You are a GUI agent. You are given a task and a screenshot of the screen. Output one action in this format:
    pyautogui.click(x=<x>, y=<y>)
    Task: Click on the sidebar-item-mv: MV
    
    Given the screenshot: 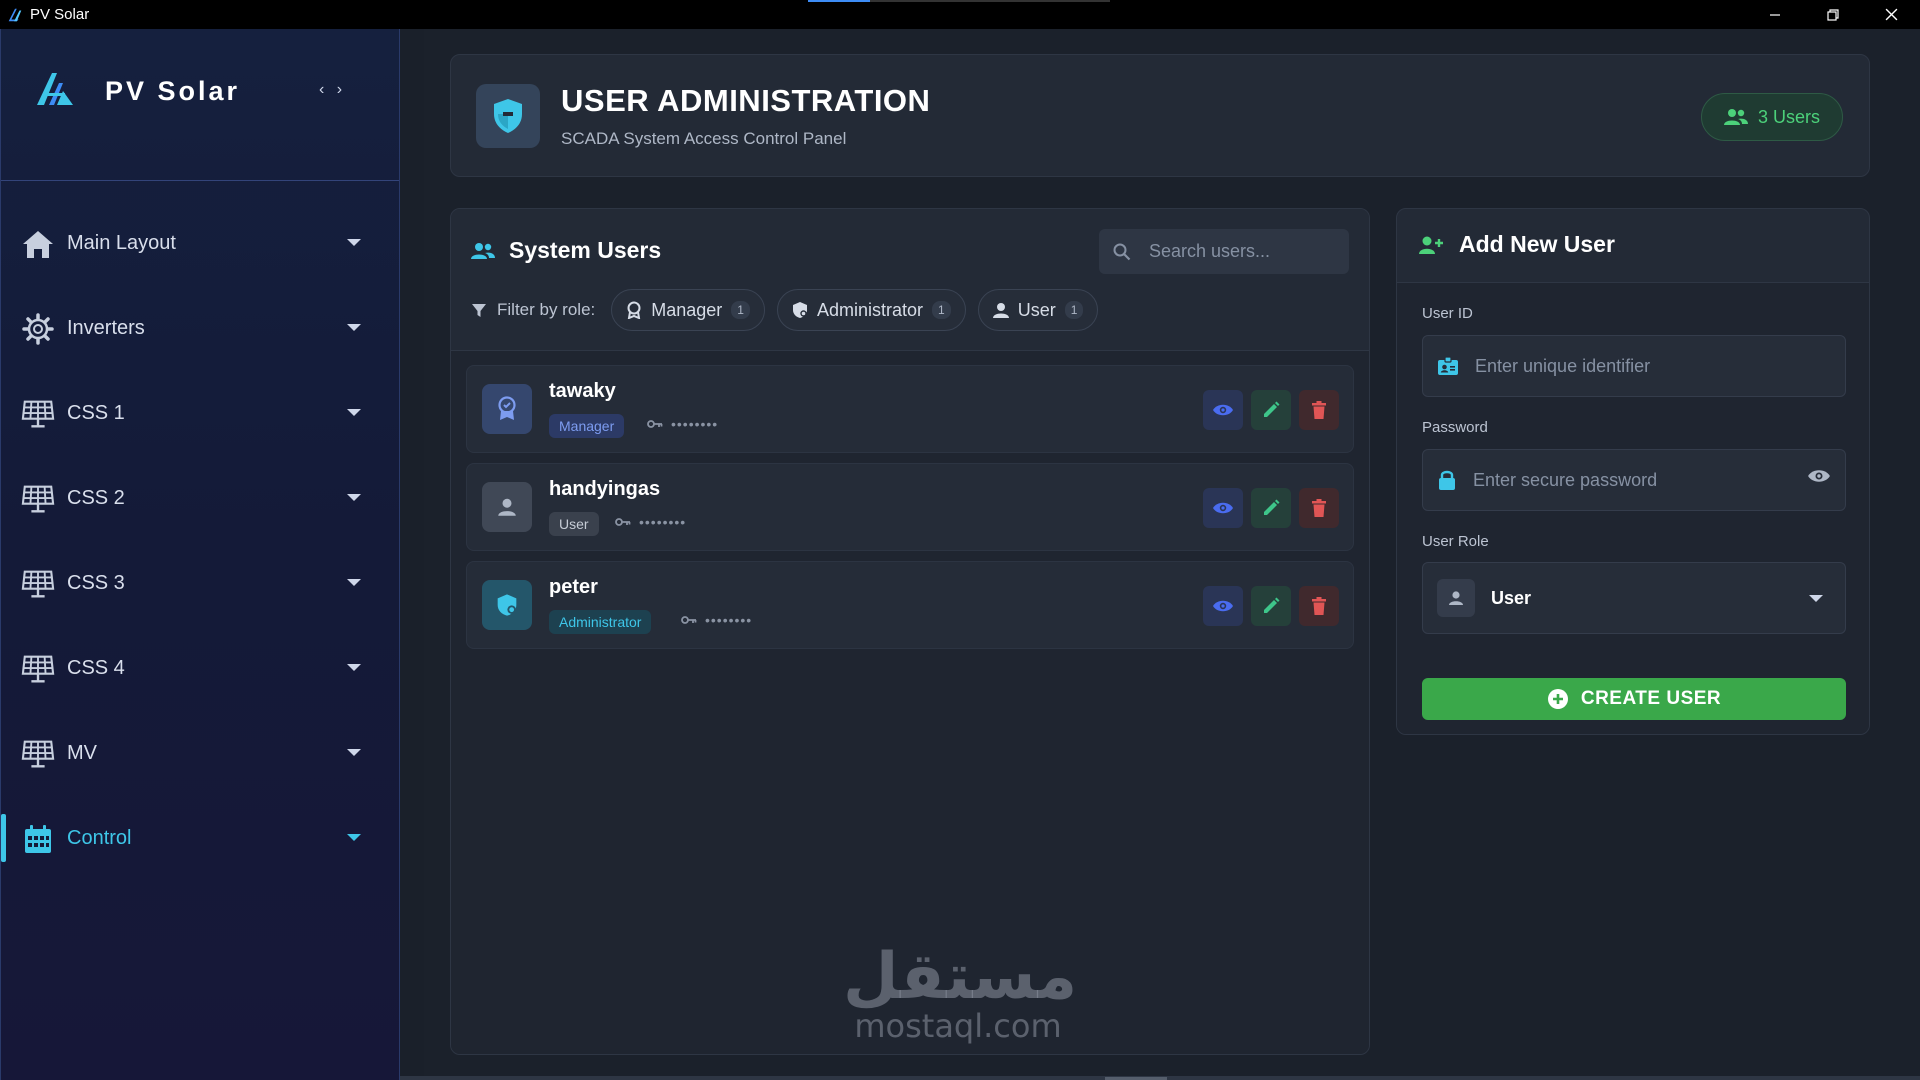 What is the action you would take?
    pyautogui.click(x=200, y=753)
    